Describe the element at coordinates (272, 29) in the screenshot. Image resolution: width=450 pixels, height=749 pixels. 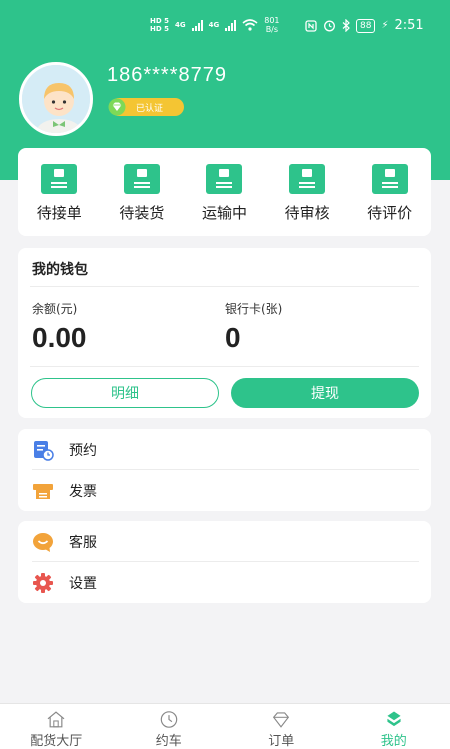
I see `speed-unit: B/s` at that location.